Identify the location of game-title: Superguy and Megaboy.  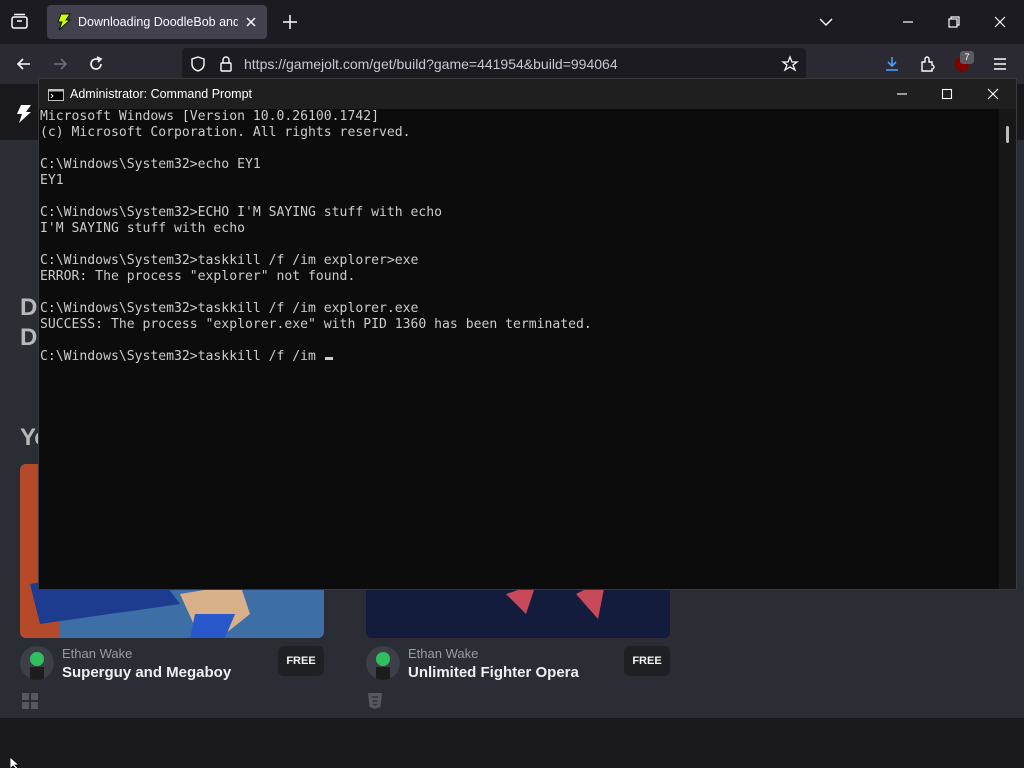
(146, 672).